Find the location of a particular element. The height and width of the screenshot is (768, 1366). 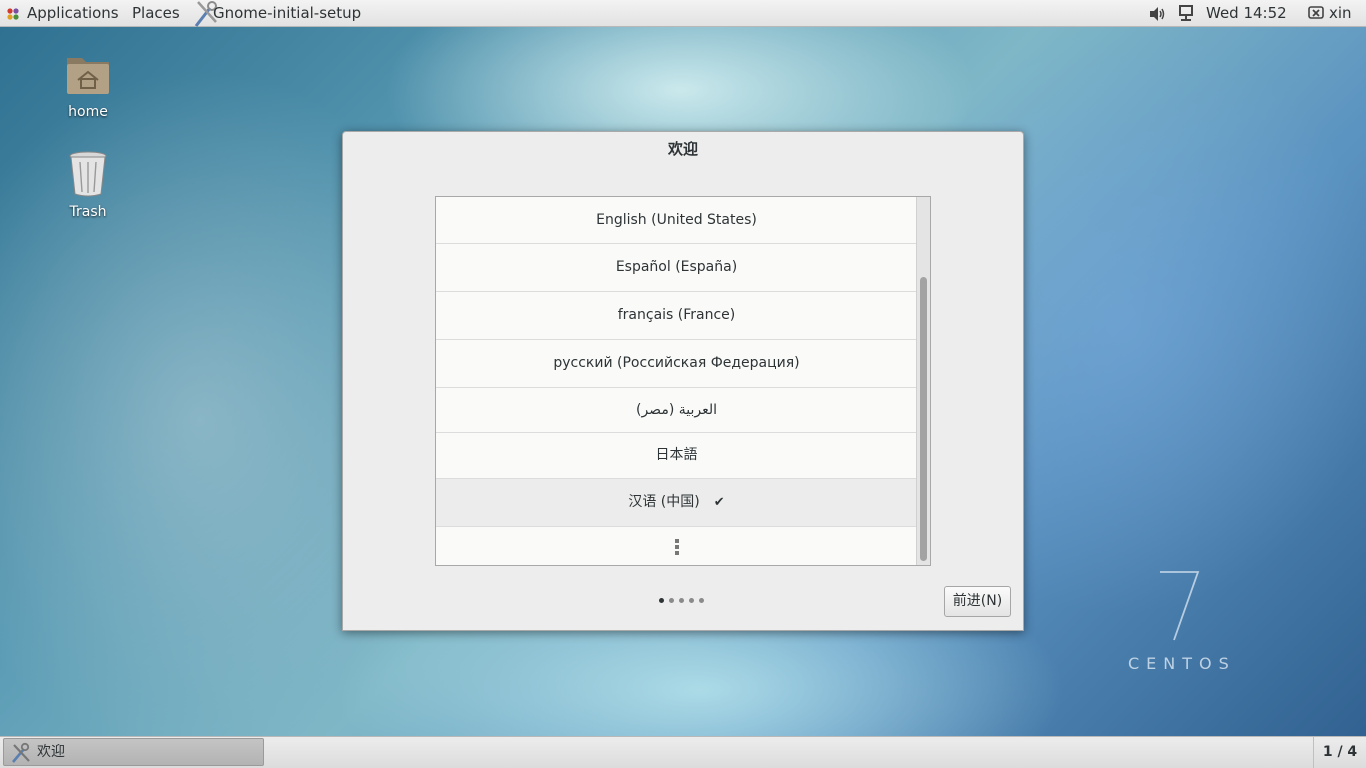

clock: Wed 14:52 is located at coordinates (1246, 13).